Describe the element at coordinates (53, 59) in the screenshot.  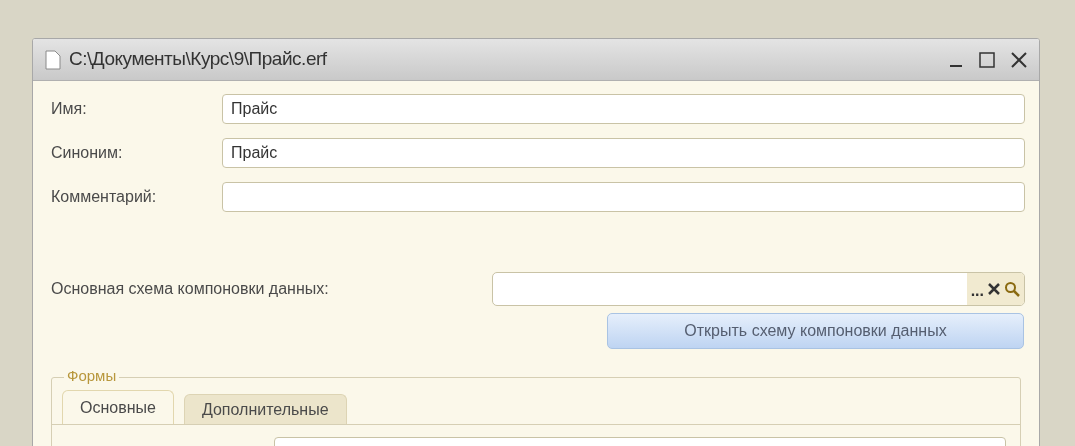
I see `document-icon` at that location.